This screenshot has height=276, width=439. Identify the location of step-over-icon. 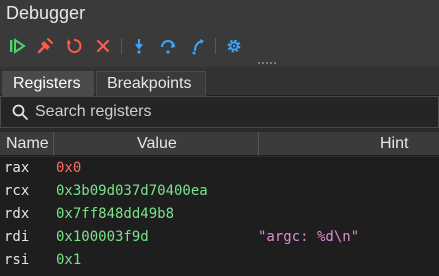
(139, 46).